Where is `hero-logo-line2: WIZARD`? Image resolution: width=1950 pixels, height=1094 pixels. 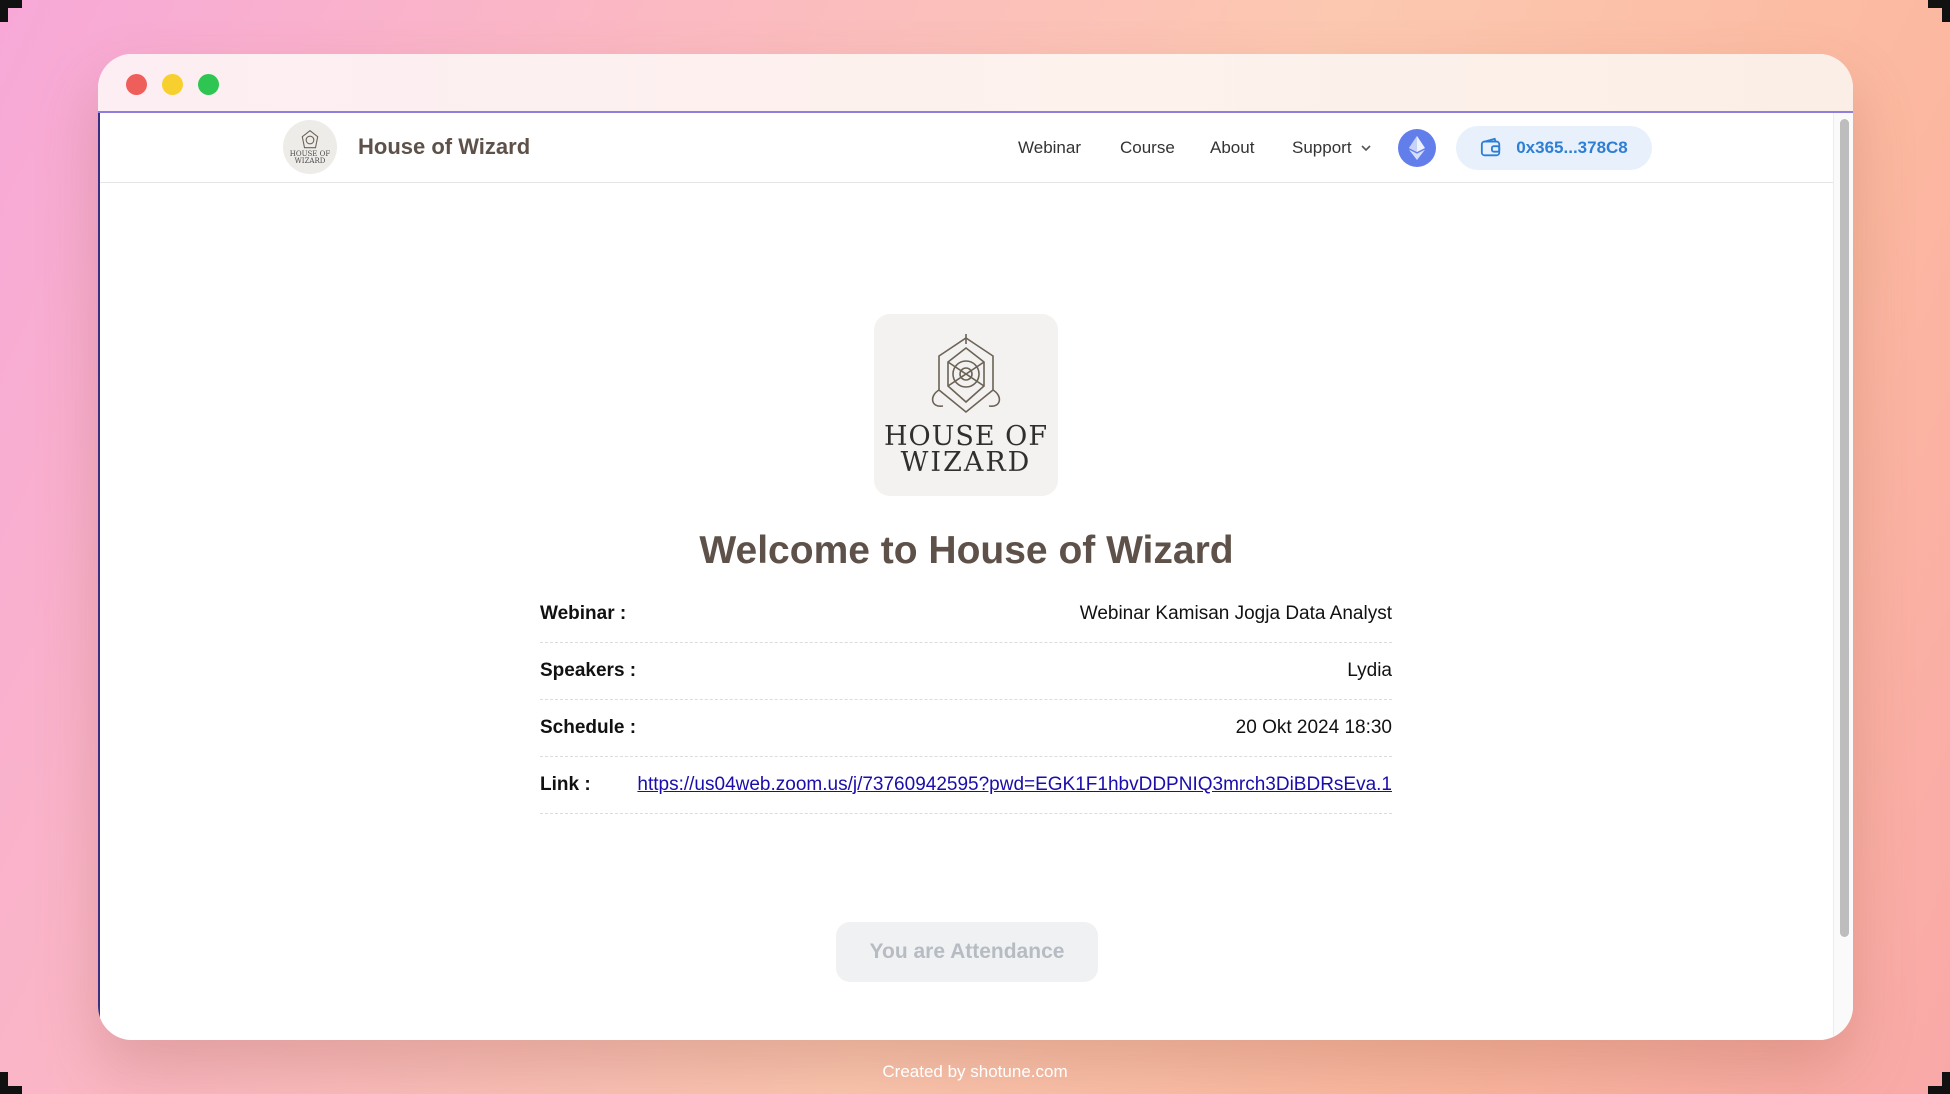
hero-logo-line2: WIZARD is located at coordinates (966, 462).